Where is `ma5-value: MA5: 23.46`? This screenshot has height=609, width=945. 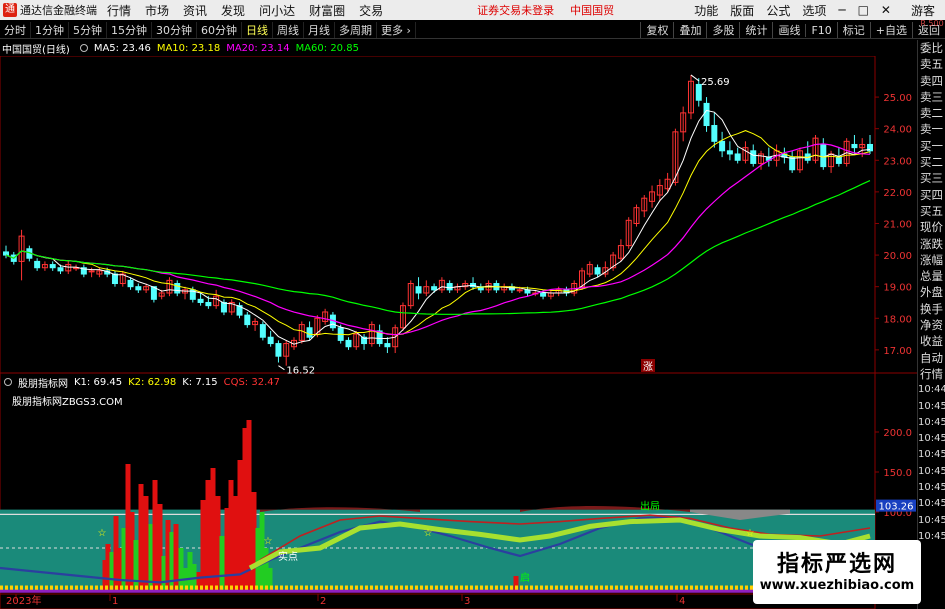 ma5-value: MA5: 23.46 is located at coordinates (122, 48).